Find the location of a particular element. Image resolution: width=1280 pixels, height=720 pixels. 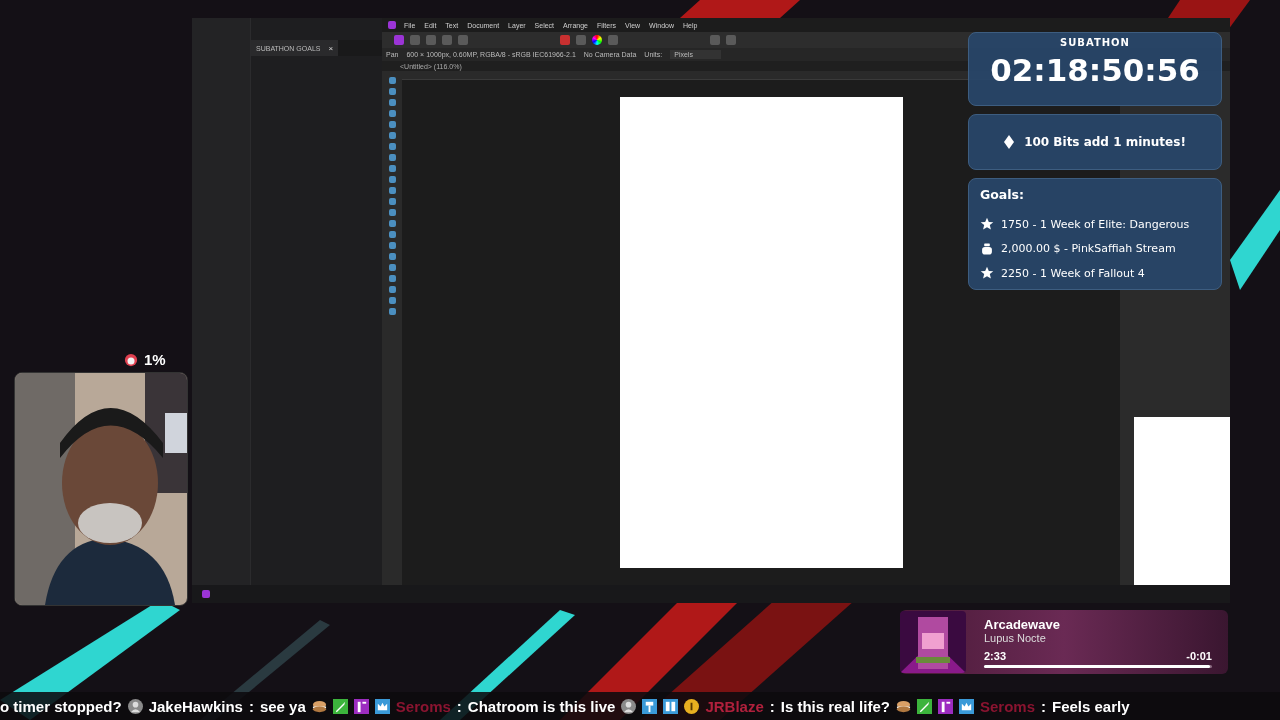

chat-message: o timer stopped? is located at coordinates (61, 706).